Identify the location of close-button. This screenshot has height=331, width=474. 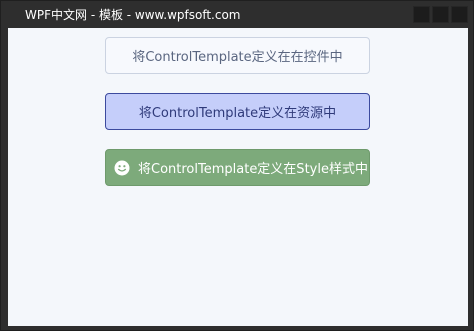
(459, 14).